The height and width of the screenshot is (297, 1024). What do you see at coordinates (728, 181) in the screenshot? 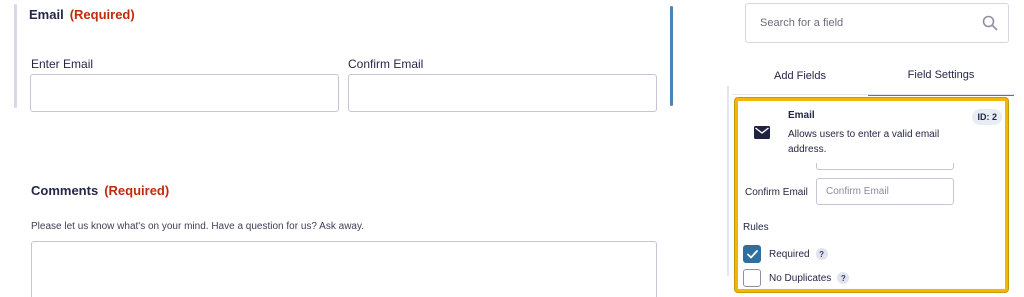
I see `canvas-scrollbar` at bounding box center [728, 181].